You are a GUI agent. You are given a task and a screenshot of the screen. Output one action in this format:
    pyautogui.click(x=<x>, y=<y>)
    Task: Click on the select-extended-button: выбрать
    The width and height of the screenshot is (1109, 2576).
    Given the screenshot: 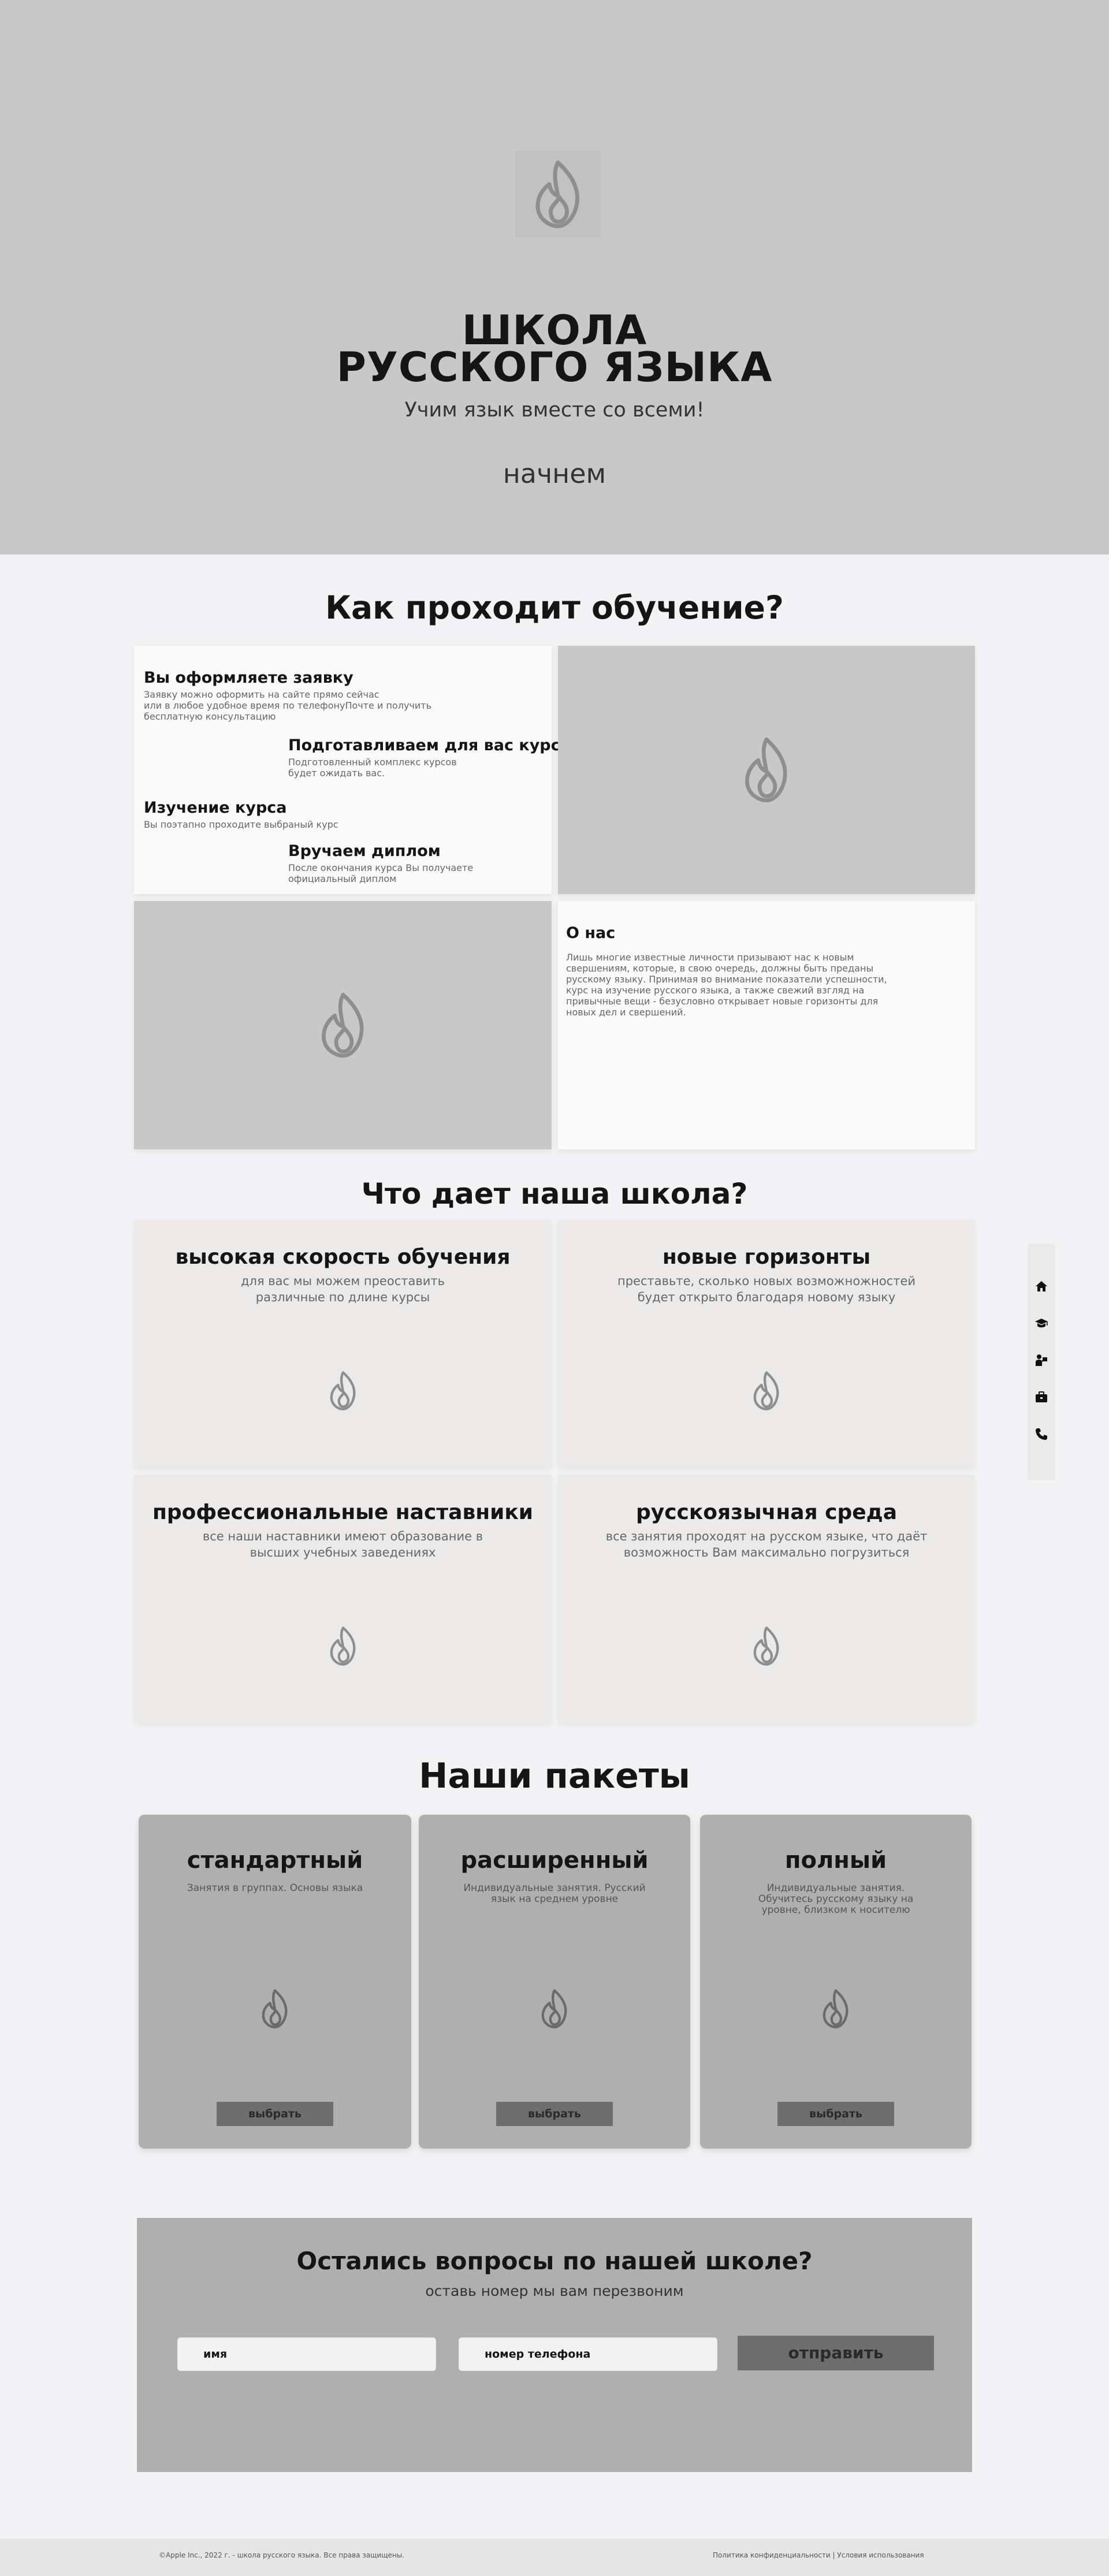 What is the action you would take?
    pyautogui.click(x=554, y=2114)
    